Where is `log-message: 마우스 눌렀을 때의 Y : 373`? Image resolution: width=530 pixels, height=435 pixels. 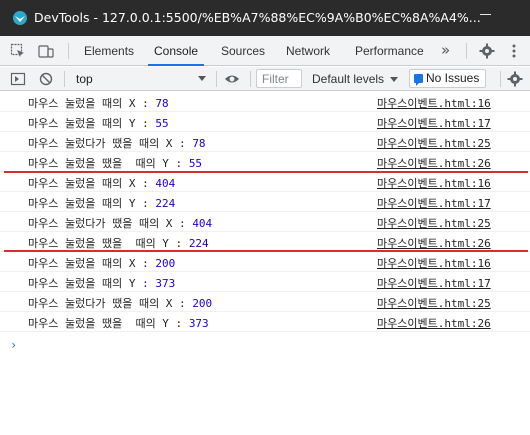
log-message: 마우스 눌렀을 때의 Y : 373 is located at coordinates (101, 283).